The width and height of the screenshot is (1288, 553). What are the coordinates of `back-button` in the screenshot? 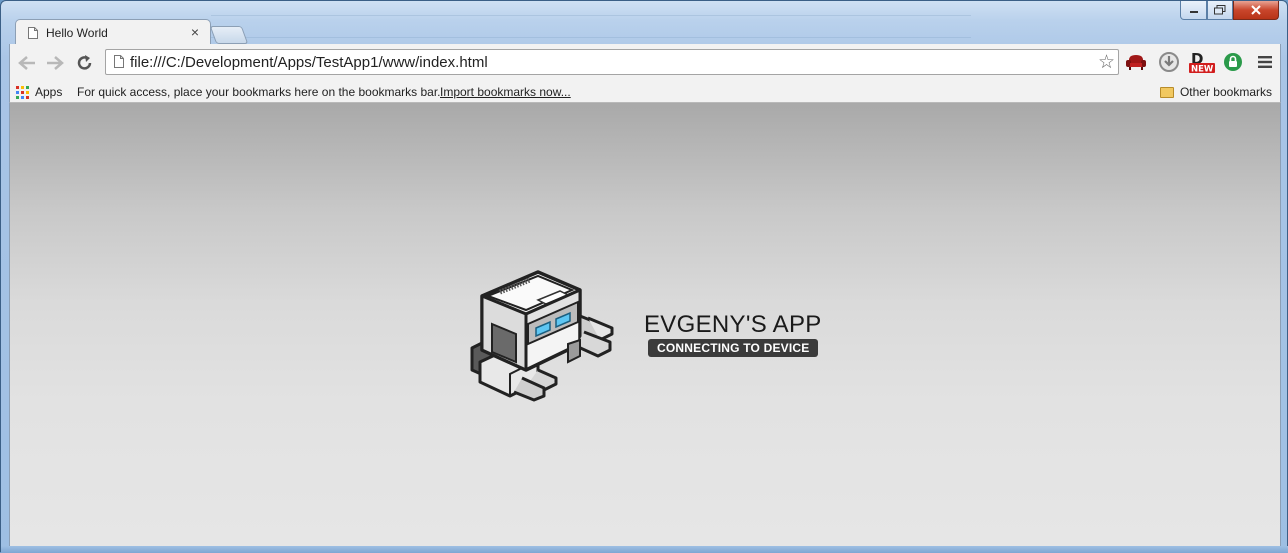 It's located at (27, 63).